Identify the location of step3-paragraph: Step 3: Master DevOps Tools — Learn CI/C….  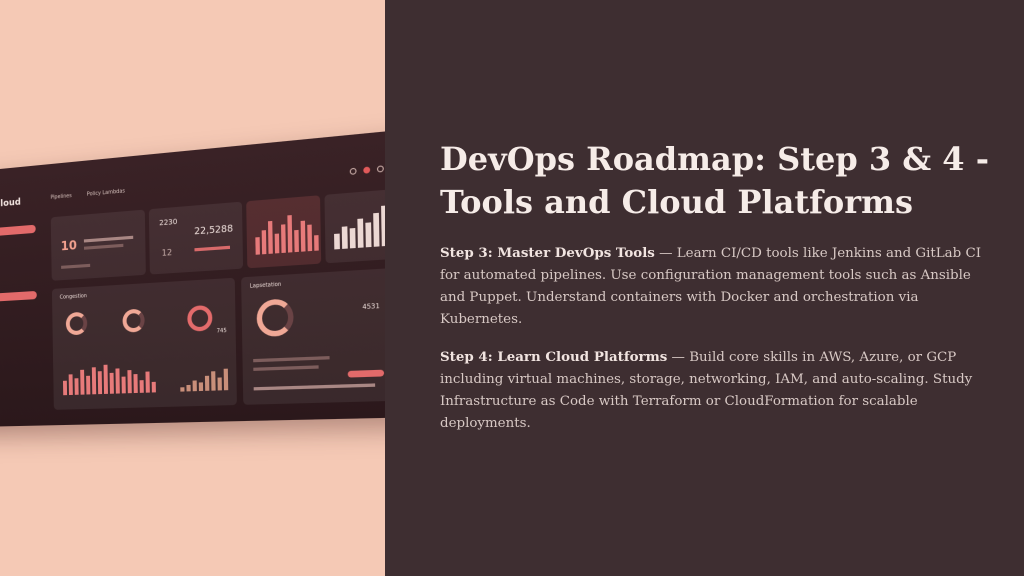
(715, 286).